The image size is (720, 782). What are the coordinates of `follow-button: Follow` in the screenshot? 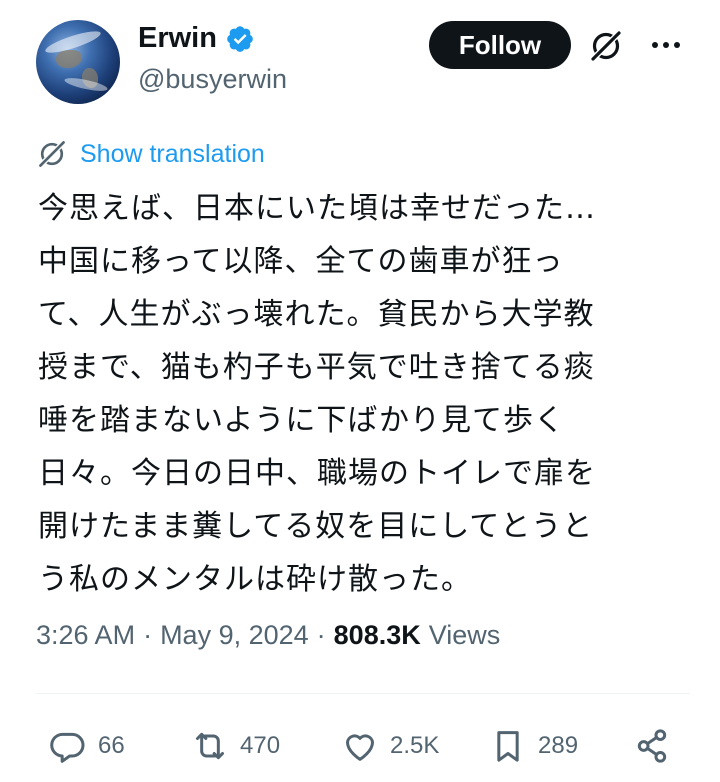 It's located at (500, 45).